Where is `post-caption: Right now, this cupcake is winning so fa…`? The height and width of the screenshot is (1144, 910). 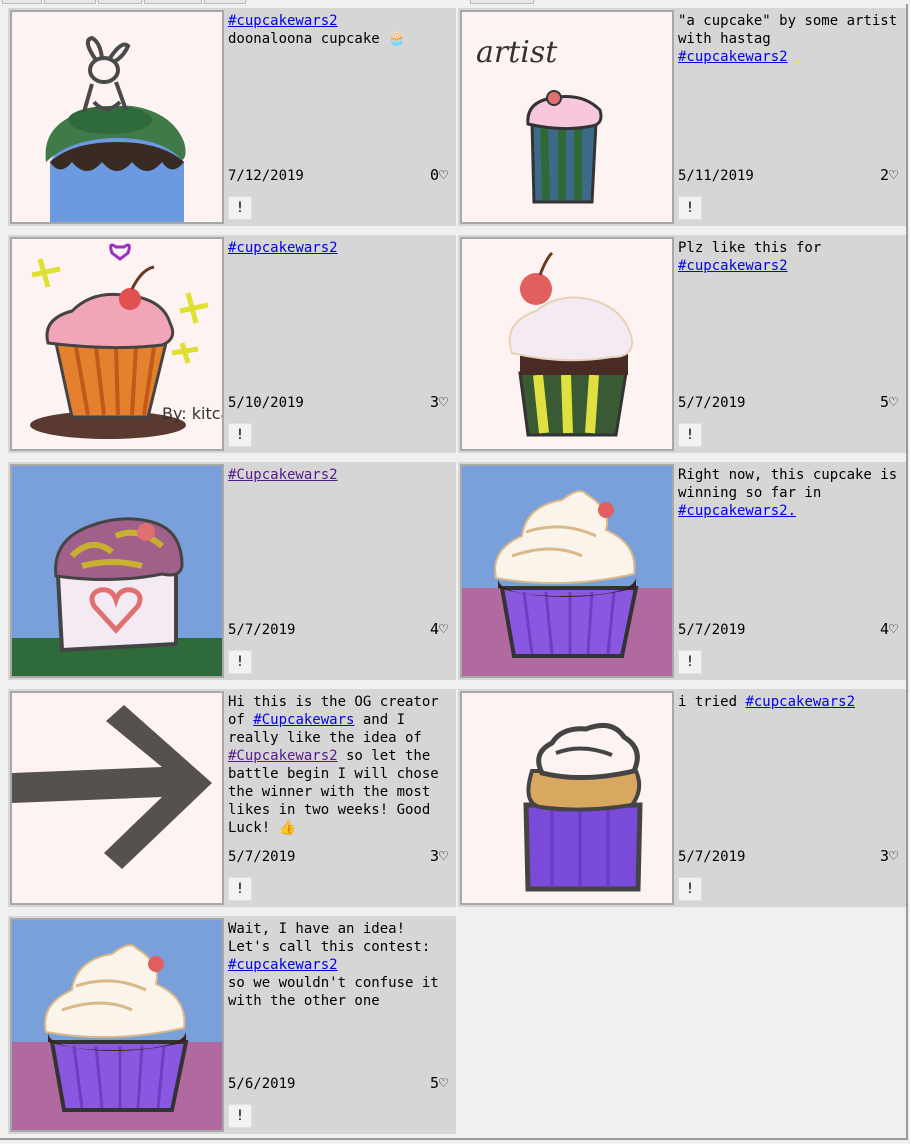 post-caption: Right now, this cupcake is winning so fa… is located at coordinates (788, 493).